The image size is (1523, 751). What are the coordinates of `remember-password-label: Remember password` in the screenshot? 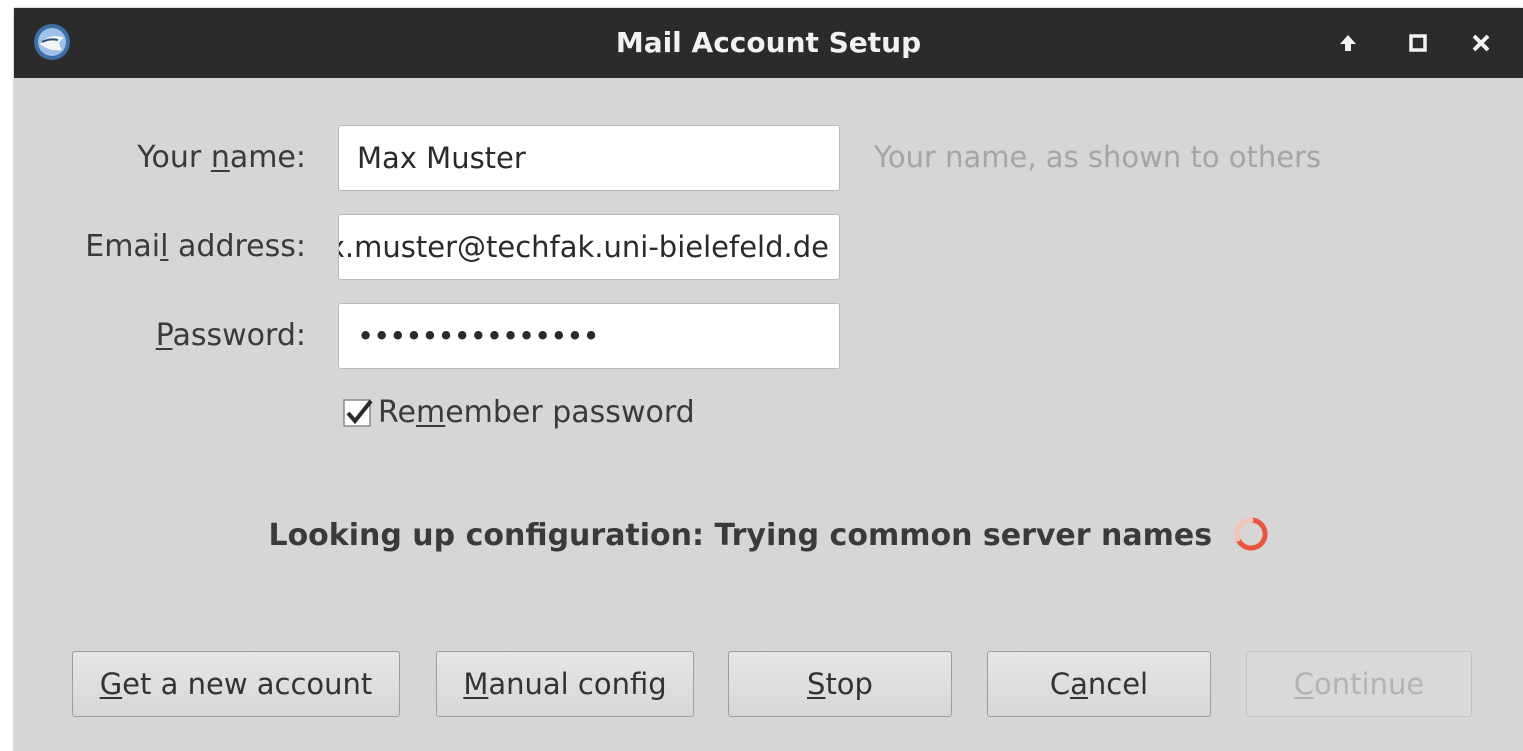 It's located at (536, 412).